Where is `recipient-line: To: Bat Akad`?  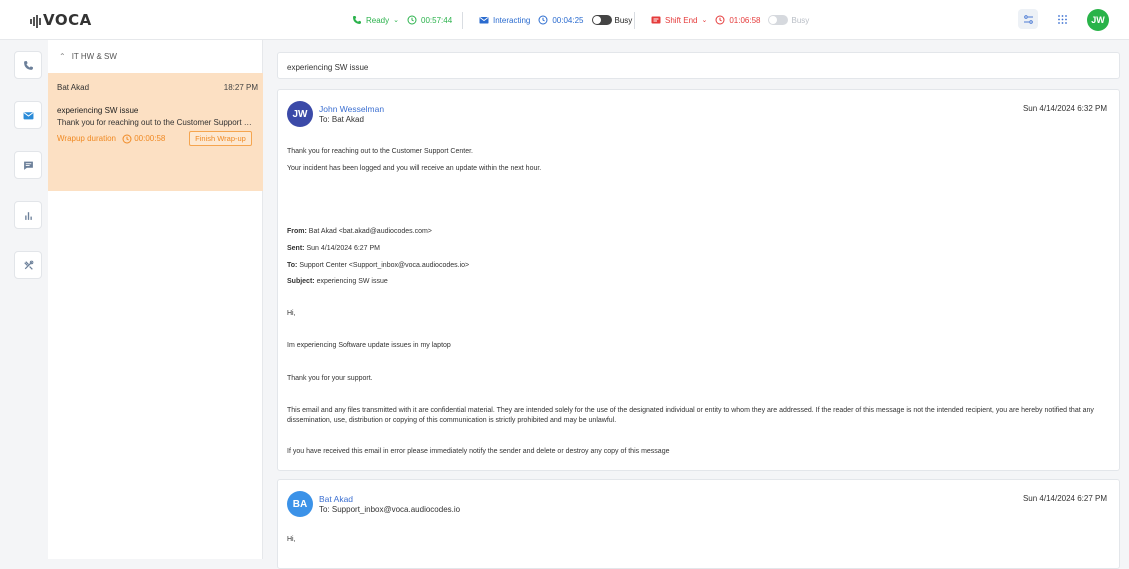
recipient-line: To: Bat Akad is located at coordinates (341, 119).